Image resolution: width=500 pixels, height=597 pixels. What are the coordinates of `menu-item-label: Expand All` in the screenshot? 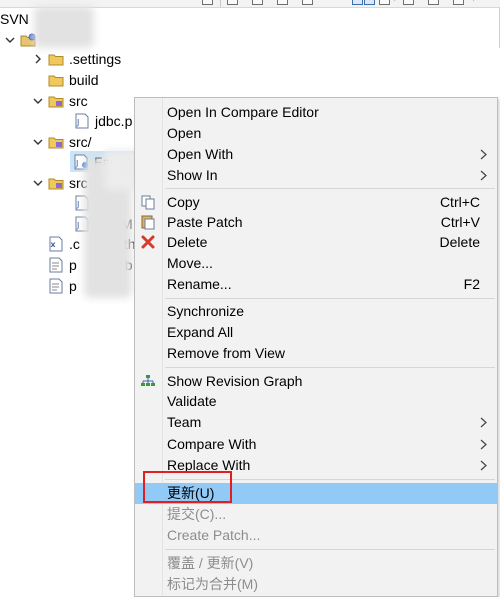 It's located at (200, 332).